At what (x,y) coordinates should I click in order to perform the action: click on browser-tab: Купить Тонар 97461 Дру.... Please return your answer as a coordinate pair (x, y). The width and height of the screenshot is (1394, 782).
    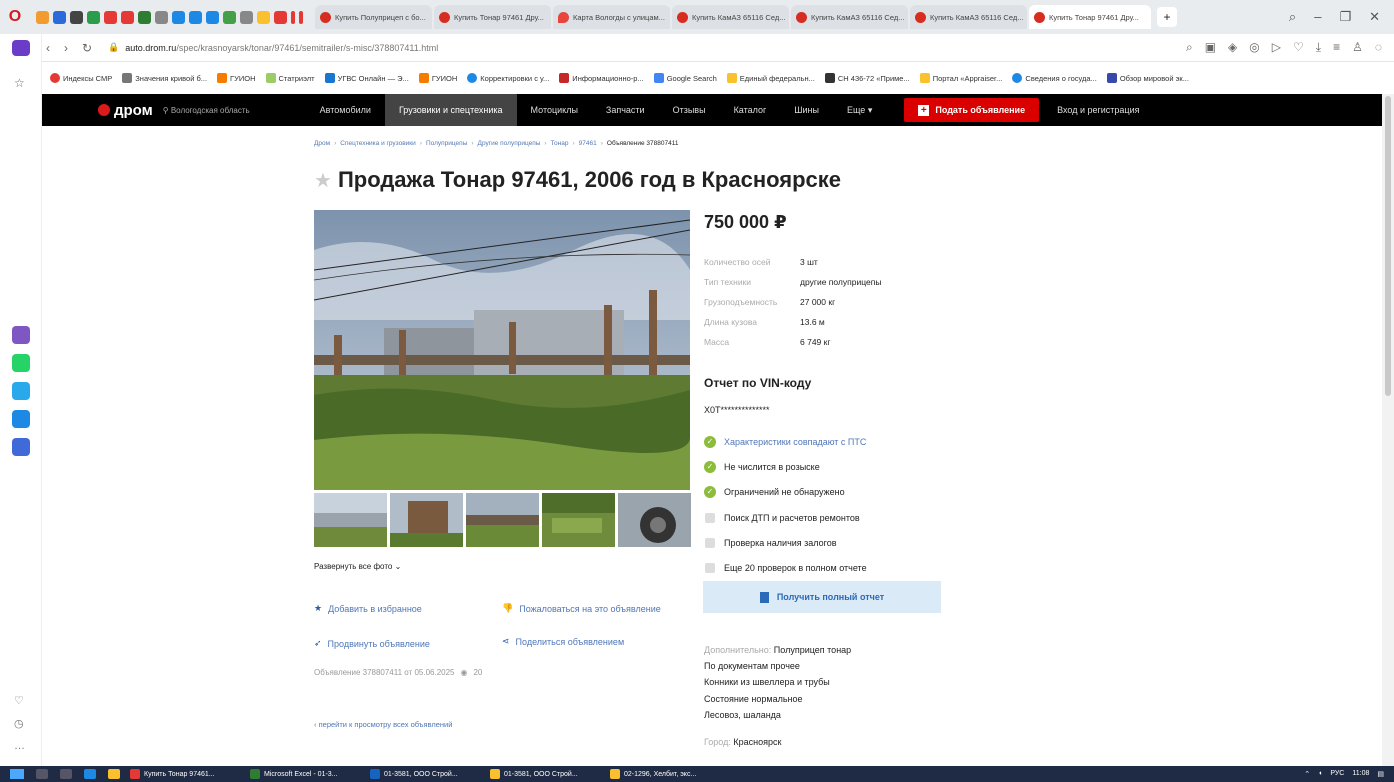
    Looking at the image, I should click on (492, 17).